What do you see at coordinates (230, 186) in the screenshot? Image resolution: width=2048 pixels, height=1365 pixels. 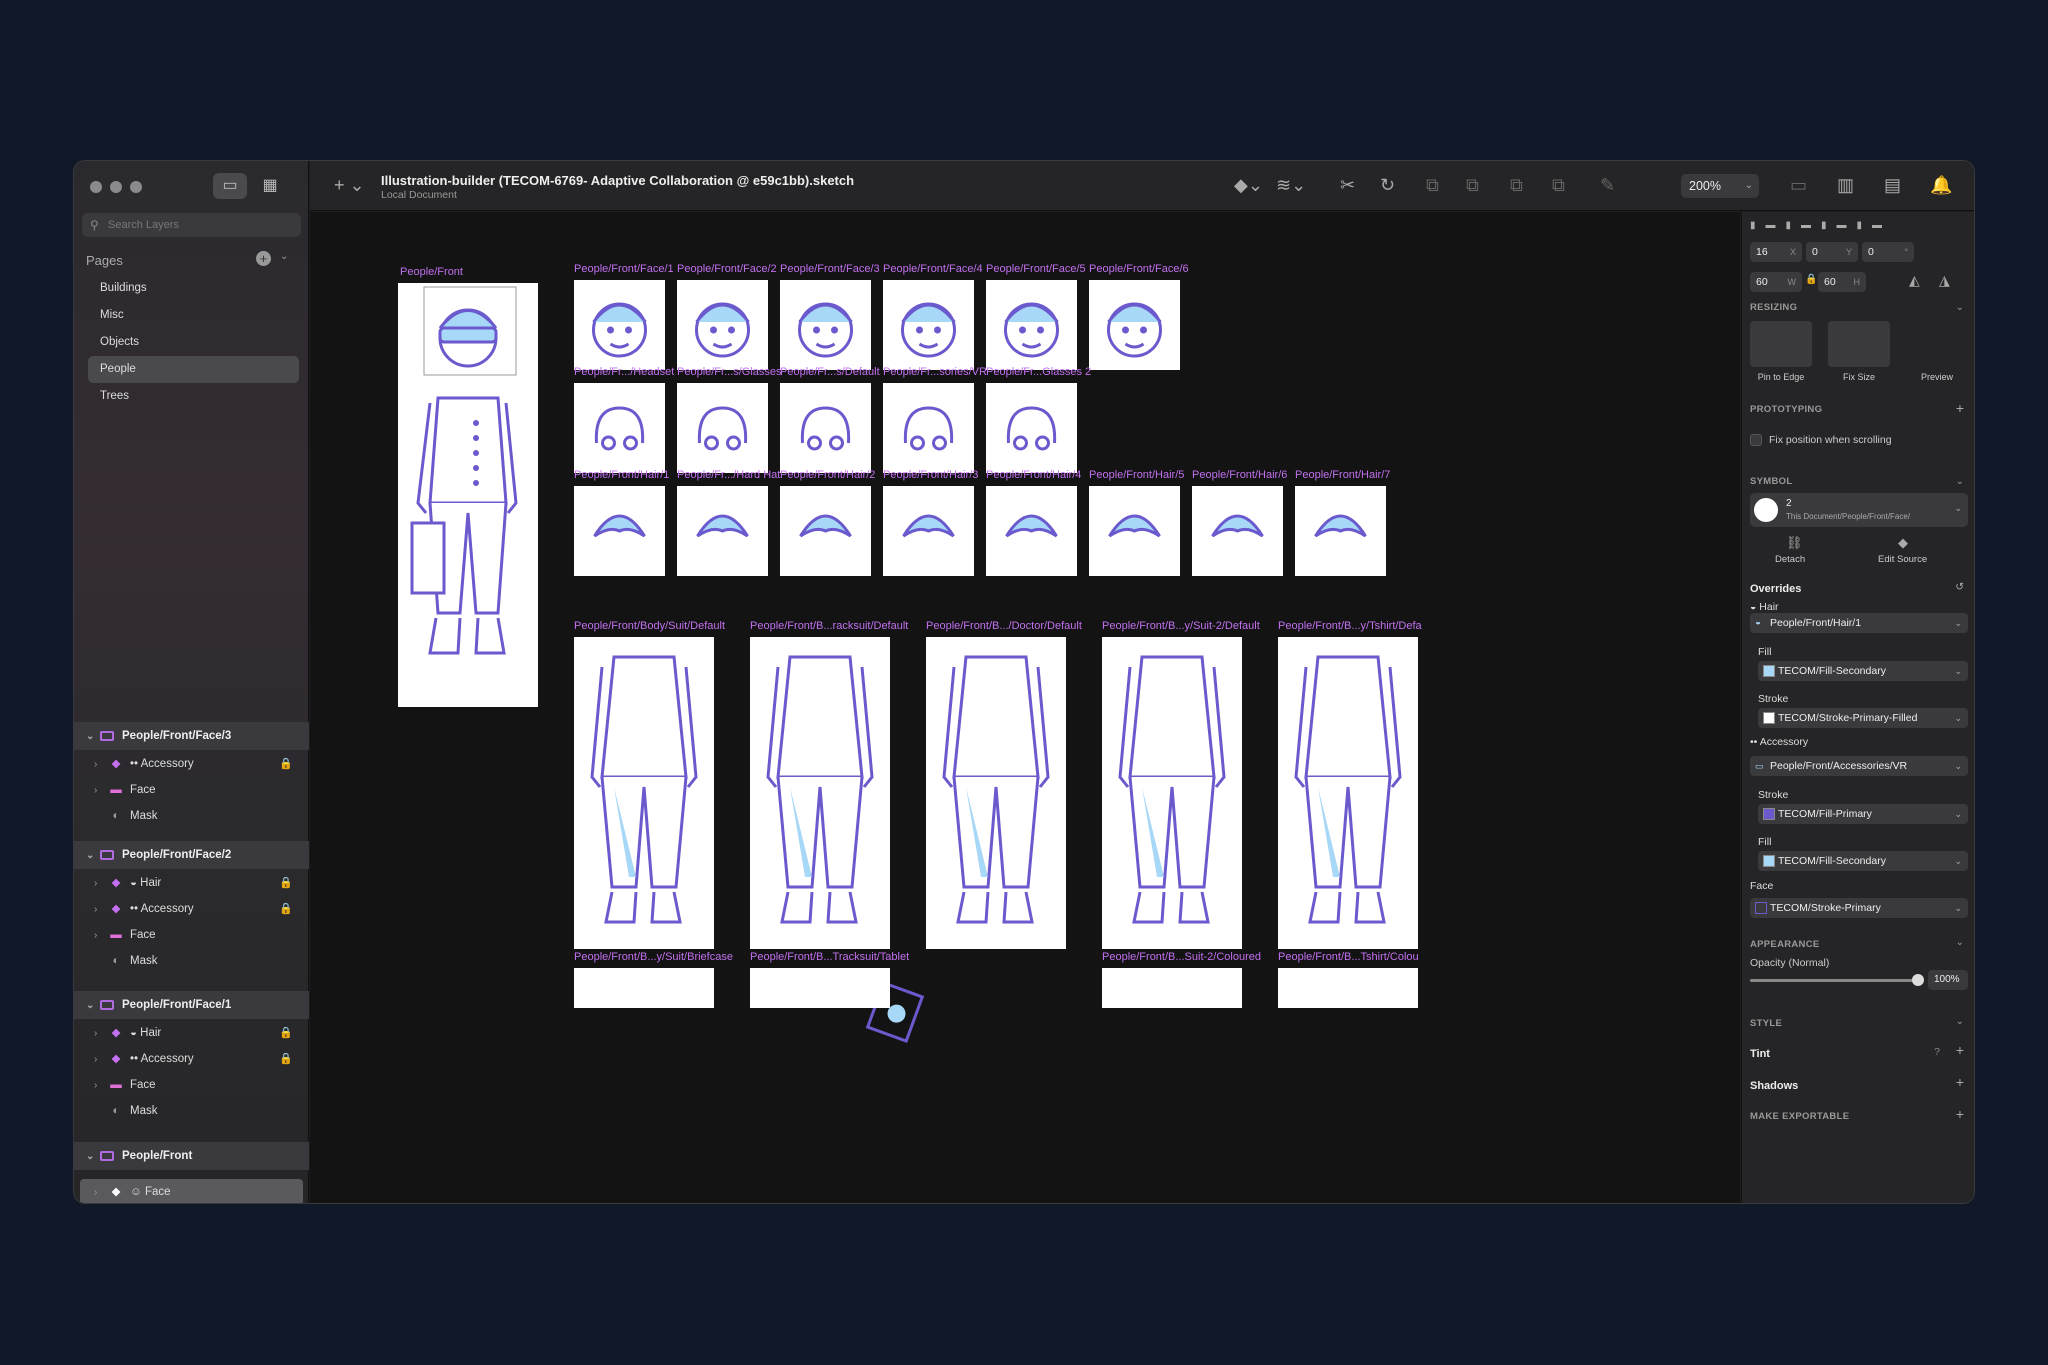 I see `layers-view-icon: ▭` at bounding box center [230, 186].